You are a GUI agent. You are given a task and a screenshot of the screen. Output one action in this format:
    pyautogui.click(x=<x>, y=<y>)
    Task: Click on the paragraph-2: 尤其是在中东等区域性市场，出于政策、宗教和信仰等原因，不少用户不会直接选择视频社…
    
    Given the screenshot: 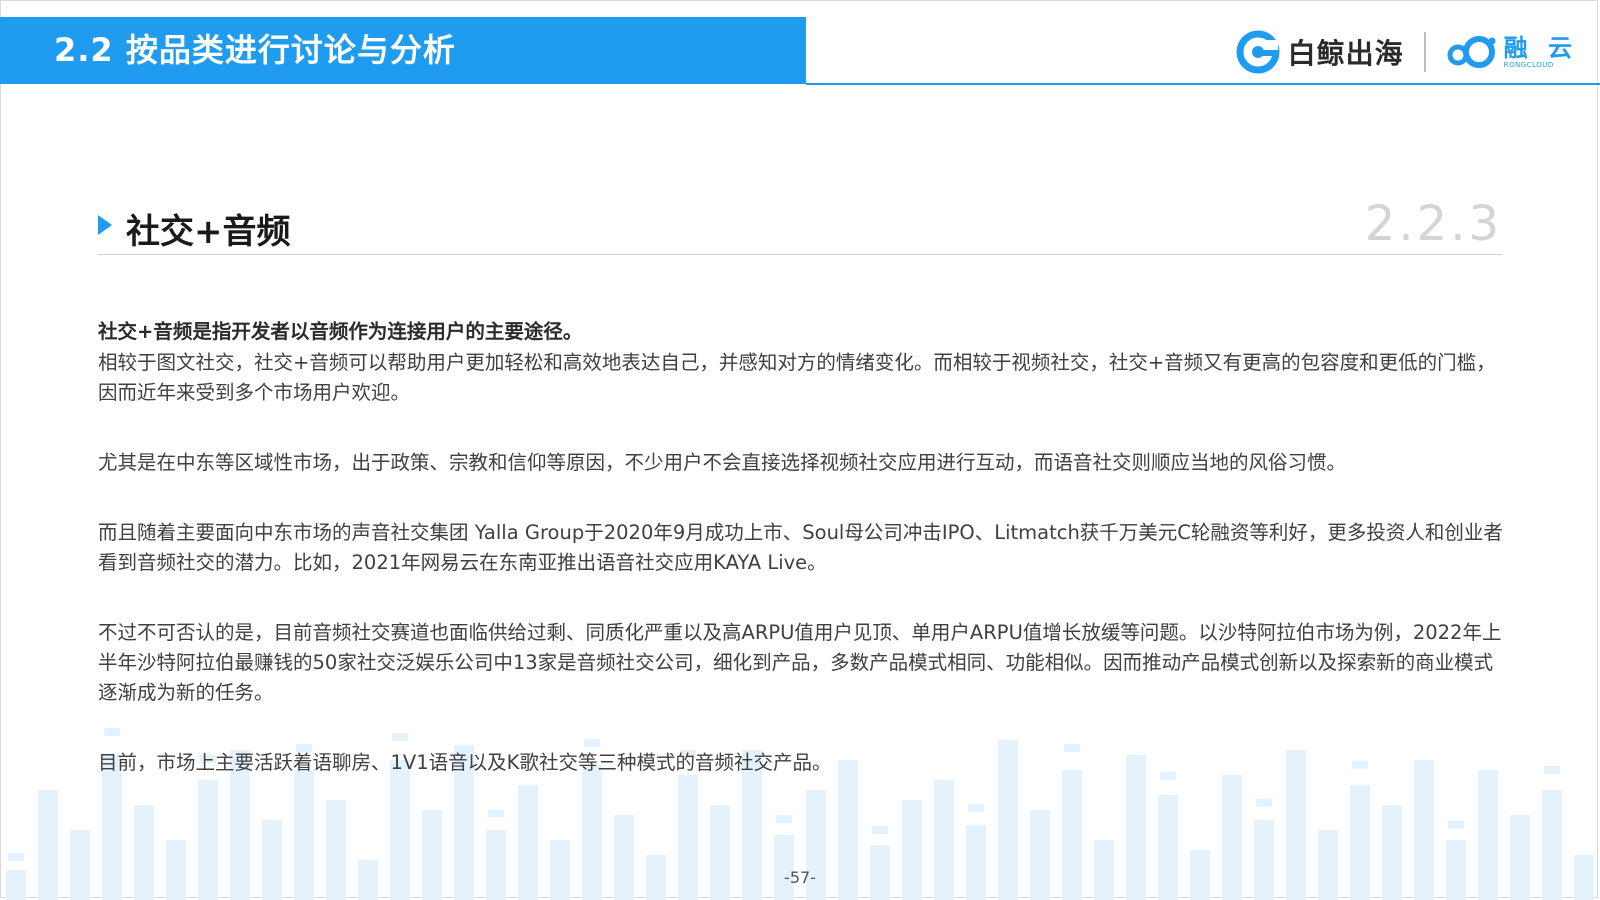 What is the action you would take?
    pyautogui.click(x=722, y=462)
    